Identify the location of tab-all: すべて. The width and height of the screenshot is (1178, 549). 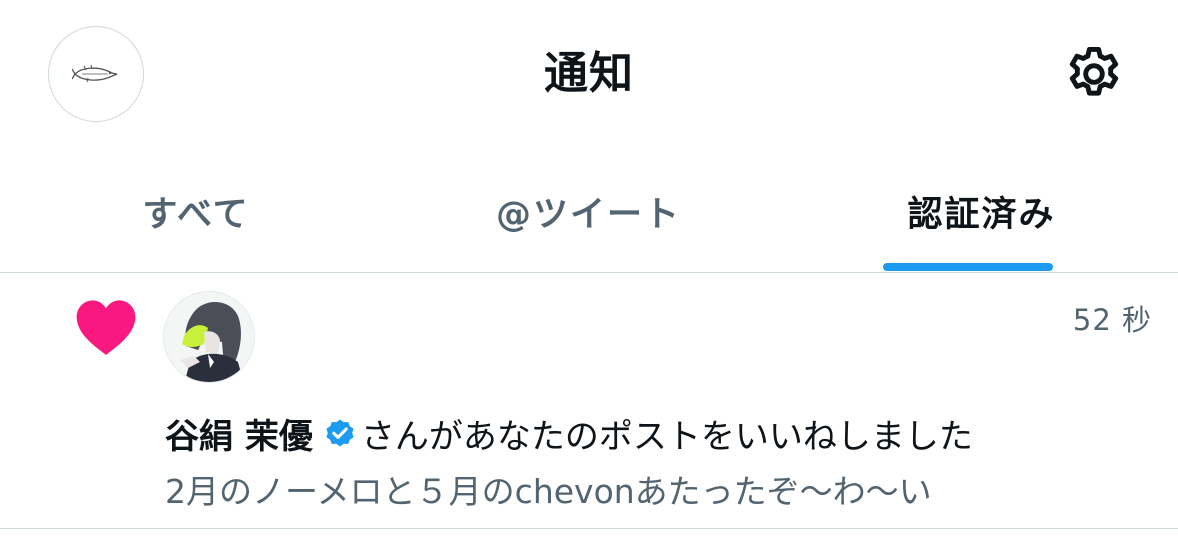
(196, 211).